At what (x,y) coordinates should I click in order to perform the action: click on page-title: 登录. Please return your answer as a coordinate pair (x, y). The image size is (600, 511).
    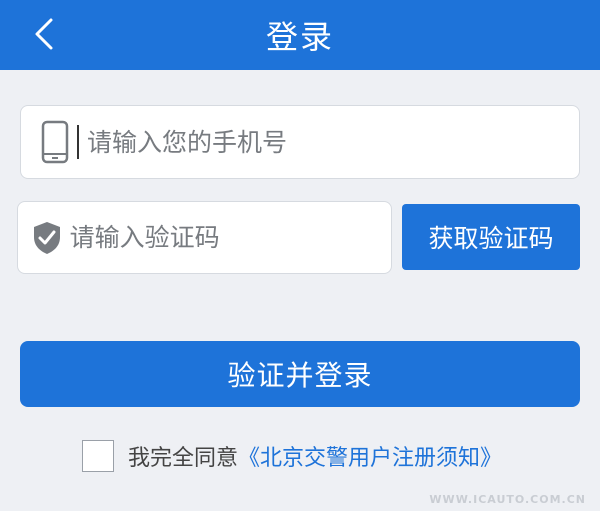
    Looking at the image, I should click on (299, 37).